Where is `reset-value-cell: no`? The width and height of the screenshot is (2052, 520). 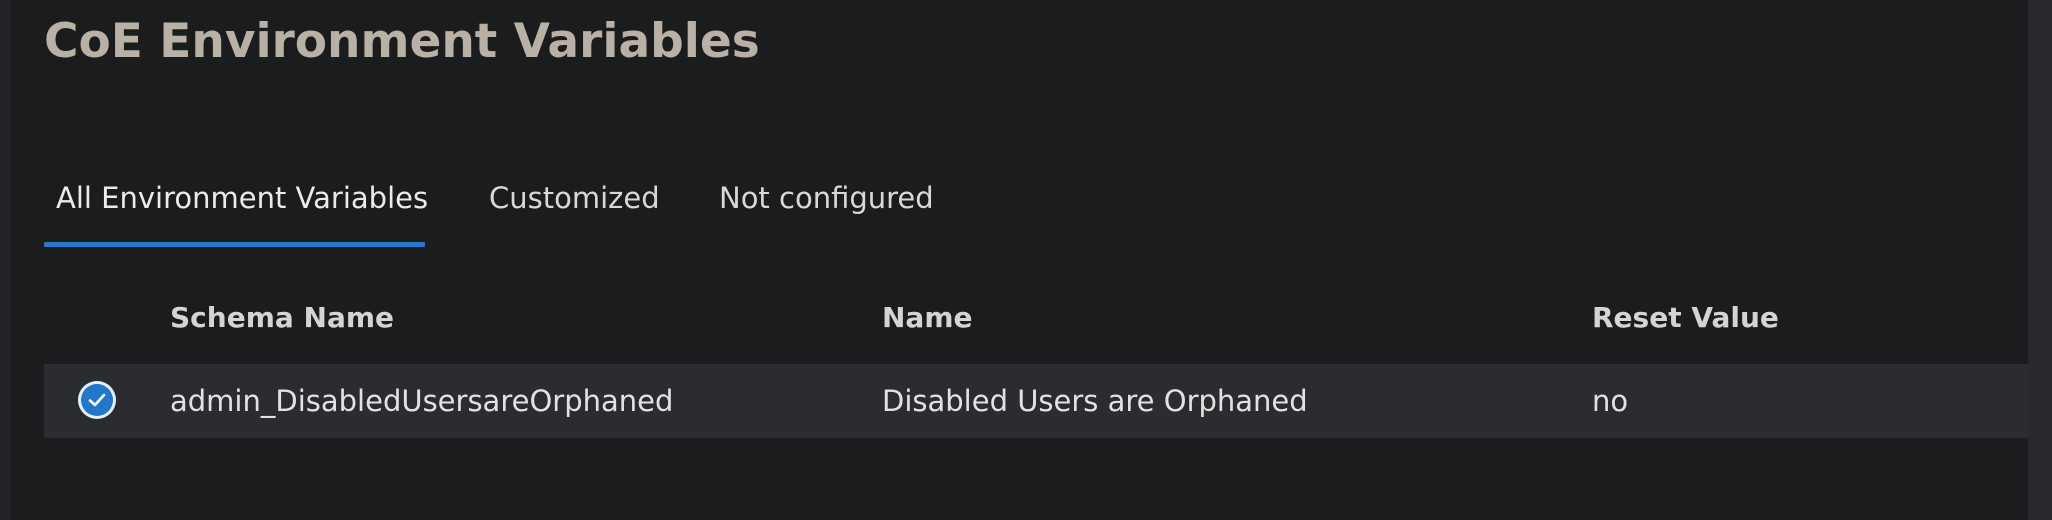
reset-value-cell: no is located at coordinates (1610, 401).